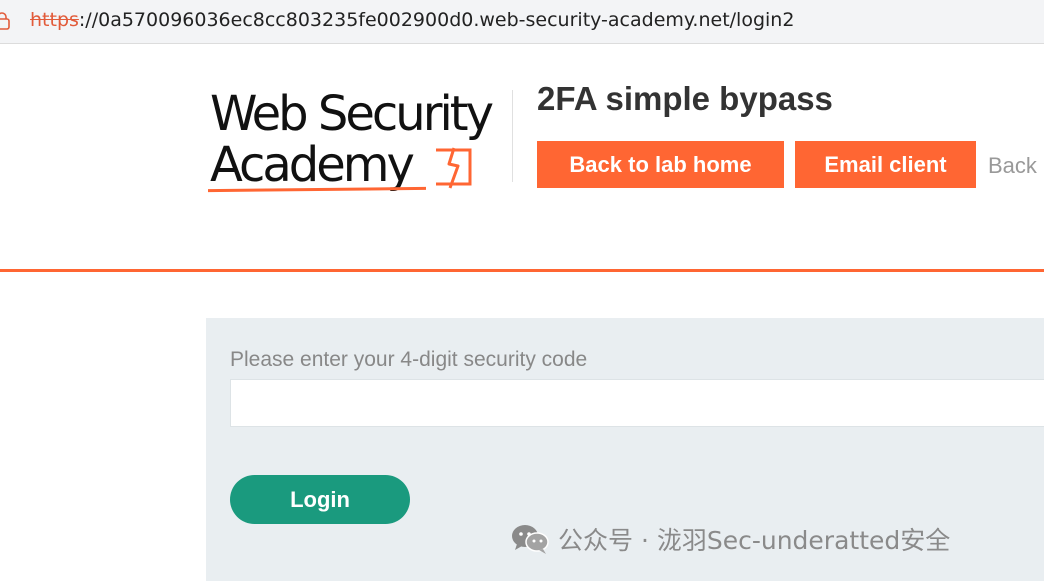 This screenshot has height=581, width=1044. What do you see at coordinates (1012, 166) in the screenshot?
I see `back-link: Back` at bounding box center [1012, 166].